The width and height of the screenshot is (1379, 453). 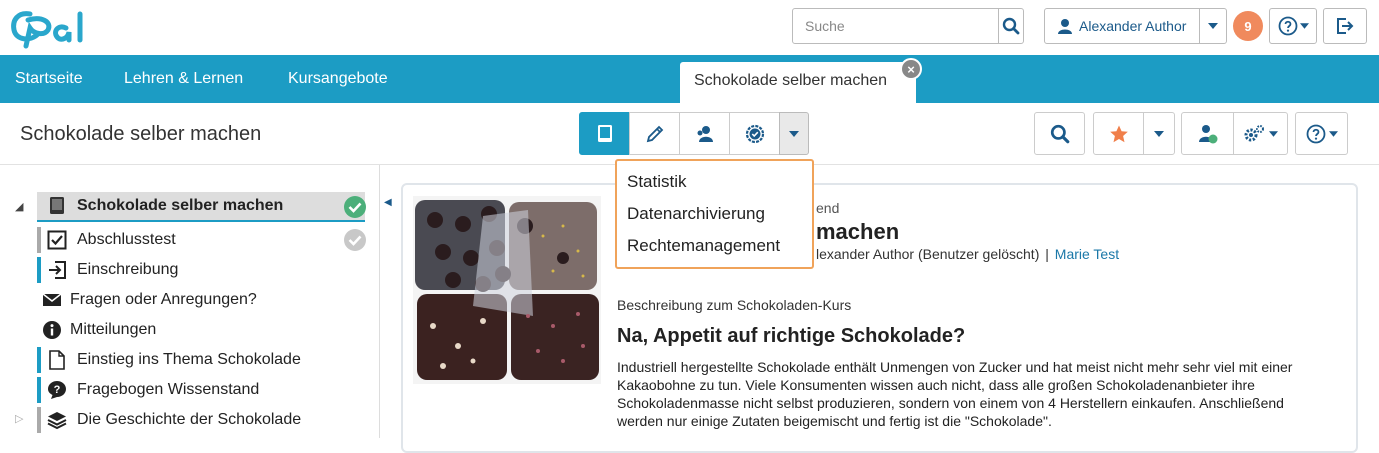 I want to click on tree-item-label: Einschreibung, so click(x=128, y=269).